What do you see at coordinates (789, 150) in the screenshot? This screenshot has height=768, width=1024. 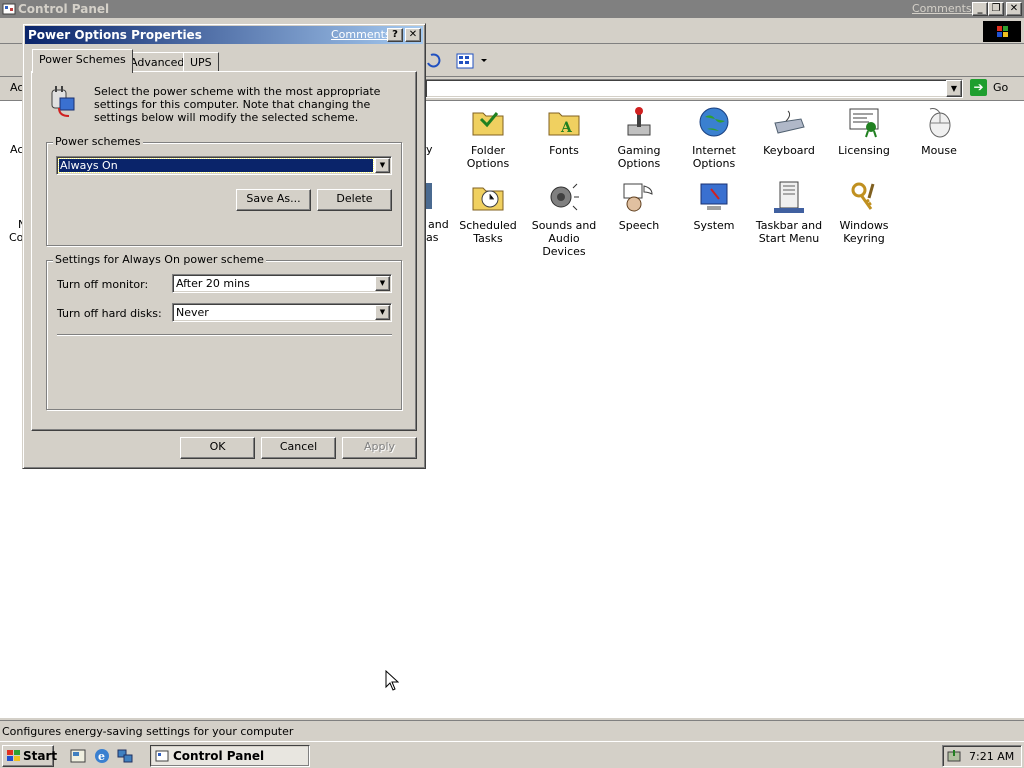 I see `item-label: Keyboard` at bounding box center [789, 150].